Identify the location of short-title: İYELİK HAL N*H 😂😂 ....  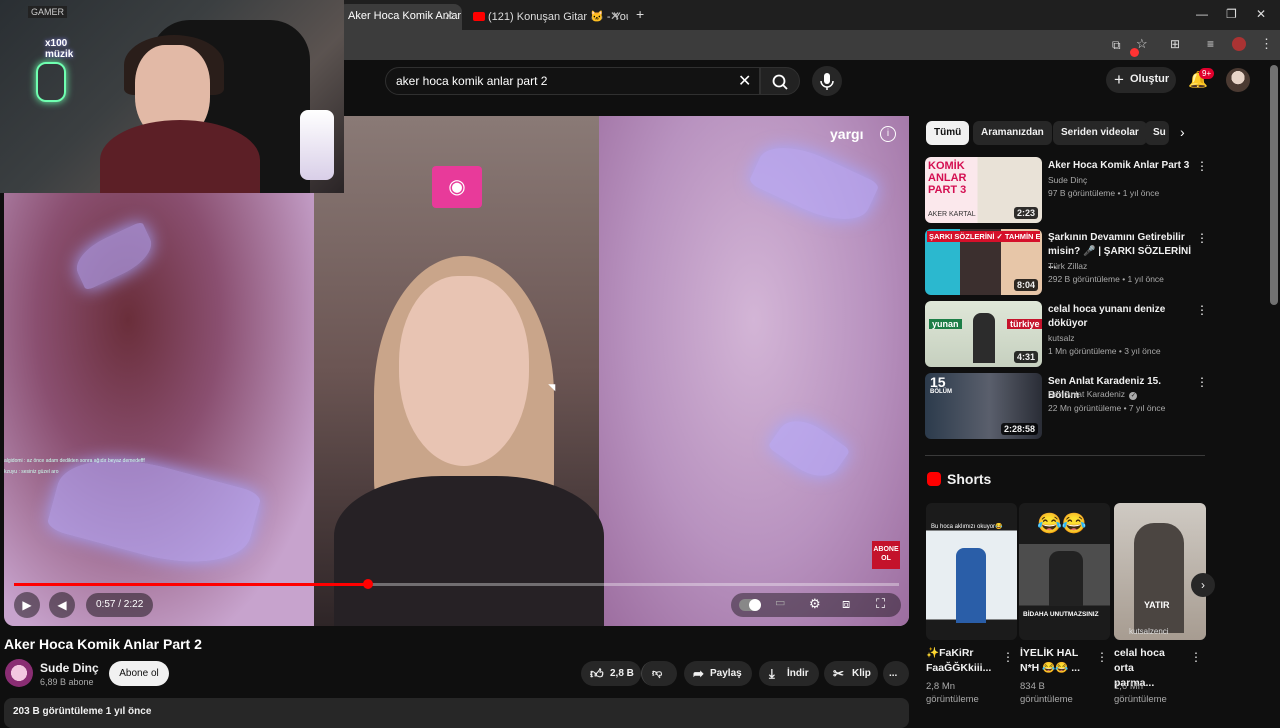
(1059, 661).